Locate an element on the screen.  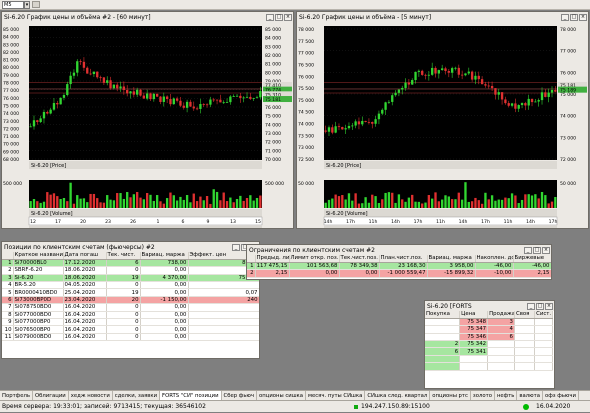
table-row: 2 SBRF-6.20 18.06.2020 0 0,00 is located at coordinates (130, 270).